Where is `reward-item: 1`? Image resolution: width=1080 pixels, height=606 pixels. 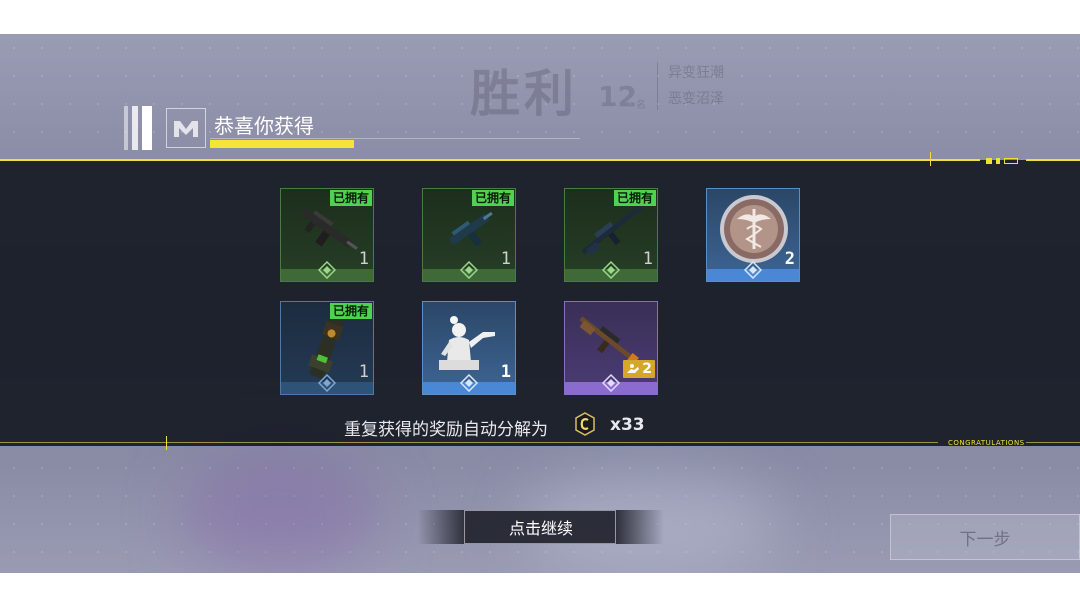 reward-item: 1 is located at coordinates (469, 348).